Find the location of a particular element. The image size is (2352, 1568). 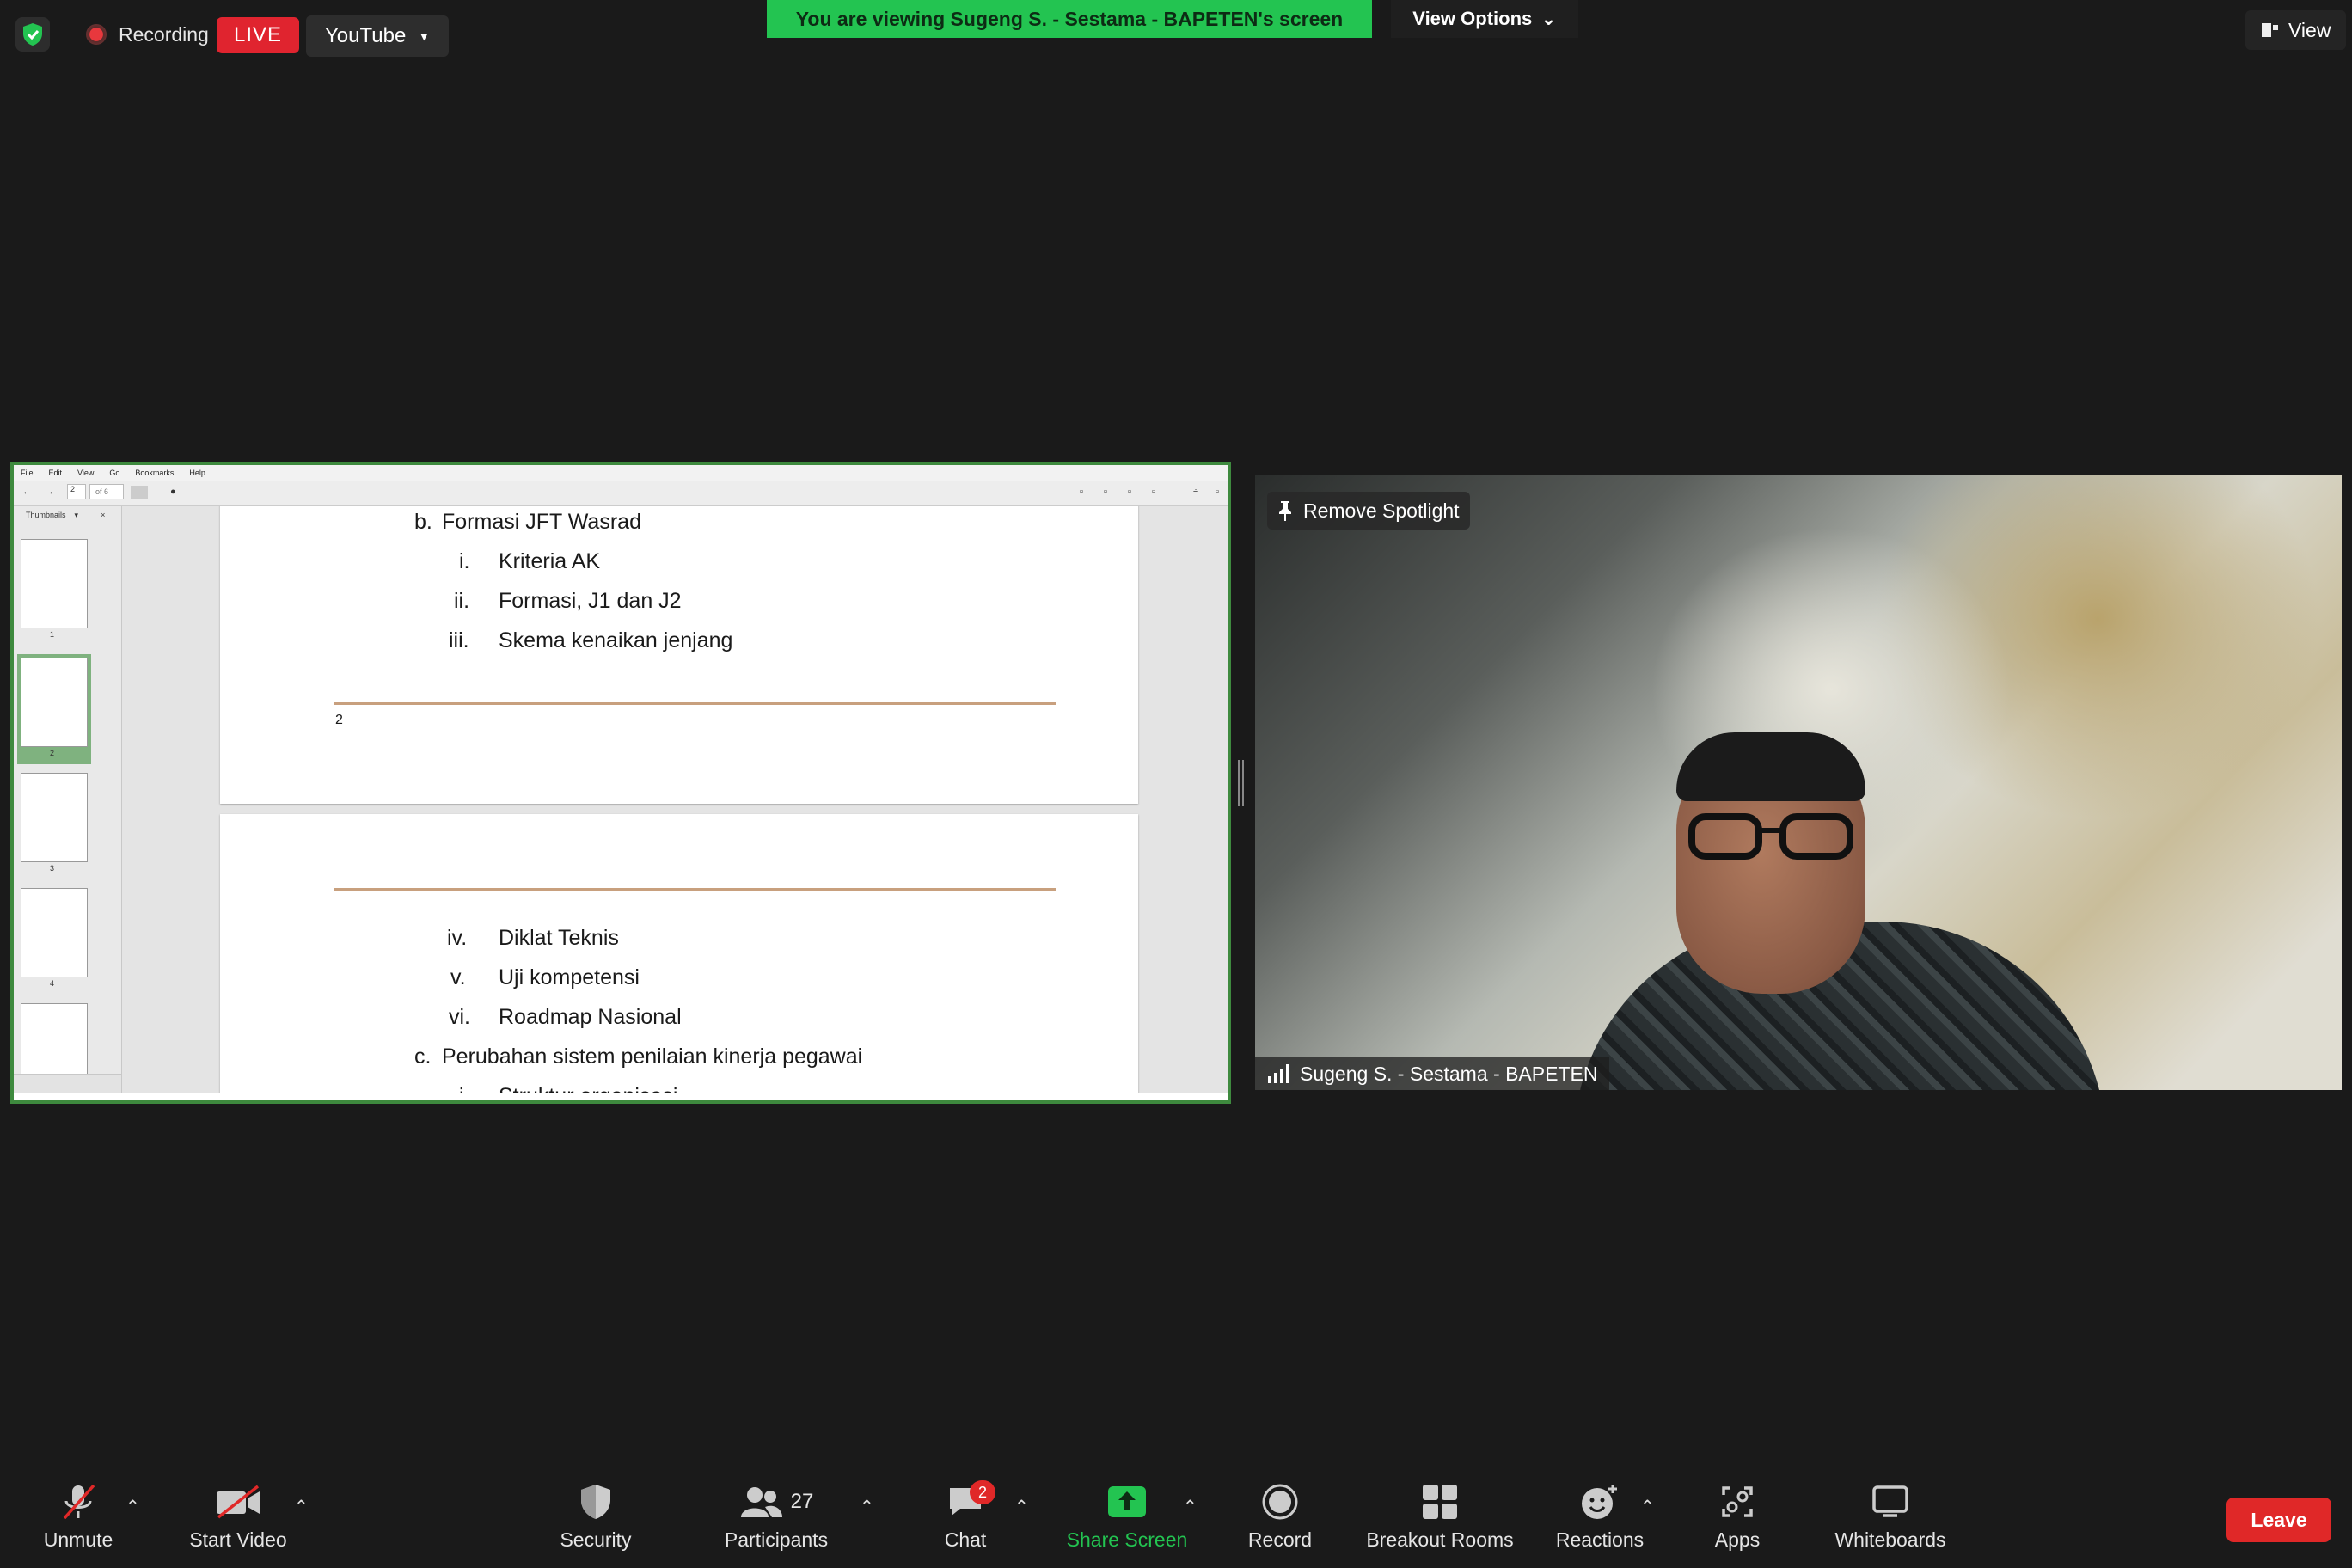

leave-button: Leave is located at coordinates (2278, 1520).